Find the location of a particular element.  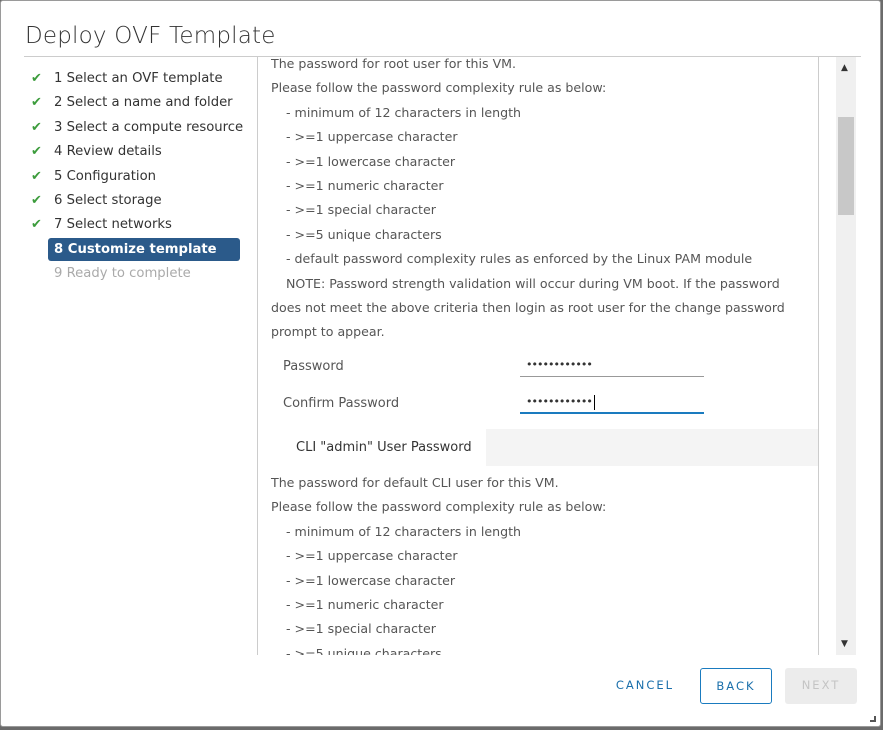

cli-admin-password-section: CLI "admin" User Password is located at coordinates (549, 447).